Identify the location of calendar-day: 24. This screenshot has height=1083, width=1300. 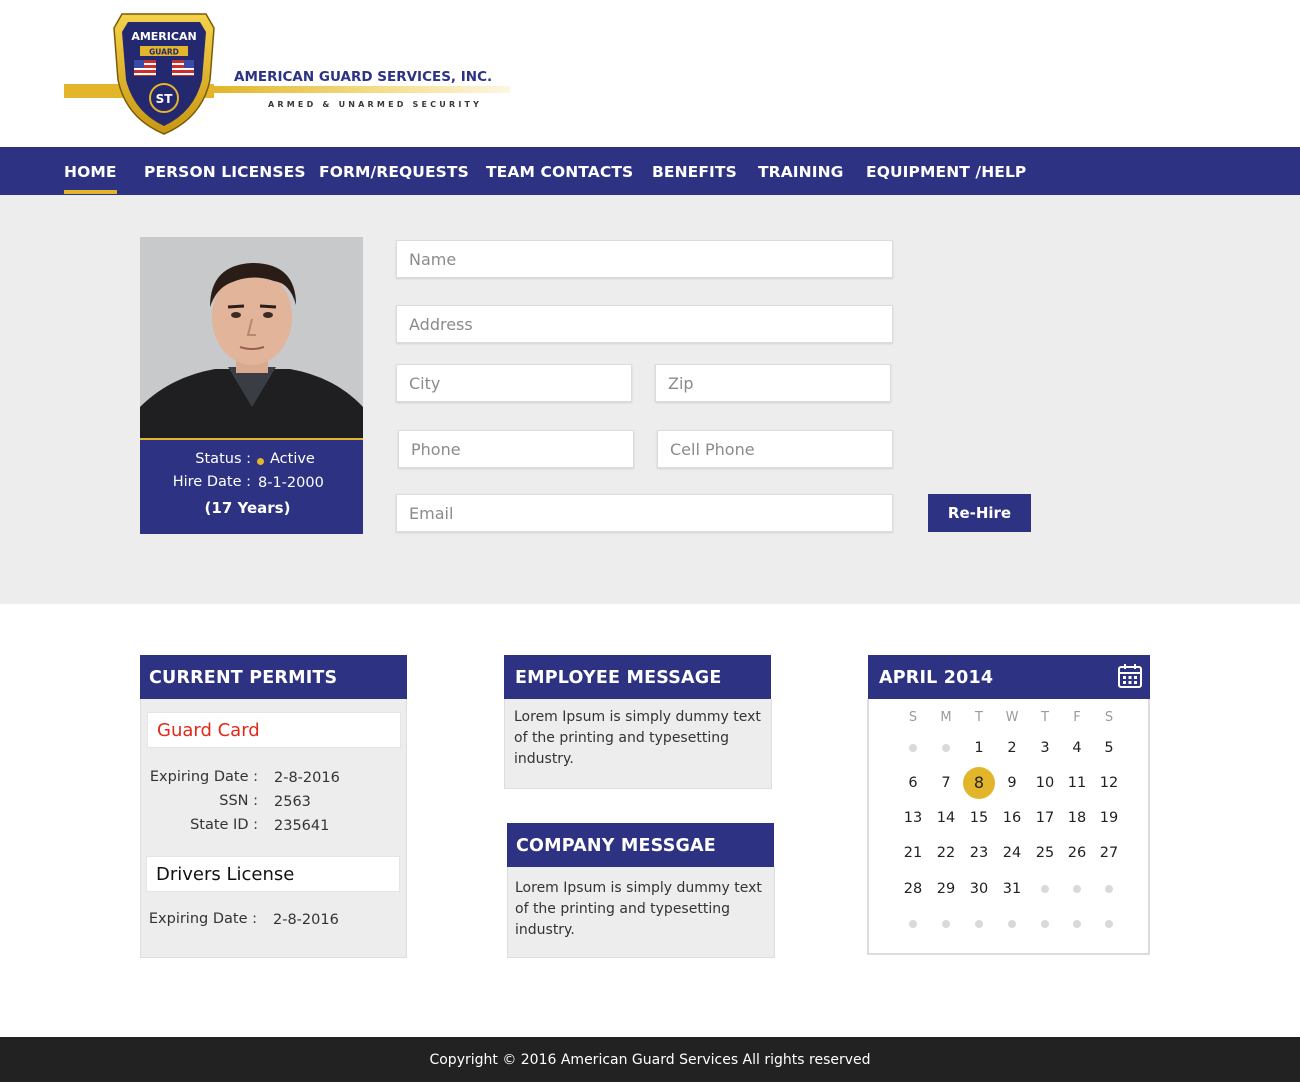
(1012, 853).